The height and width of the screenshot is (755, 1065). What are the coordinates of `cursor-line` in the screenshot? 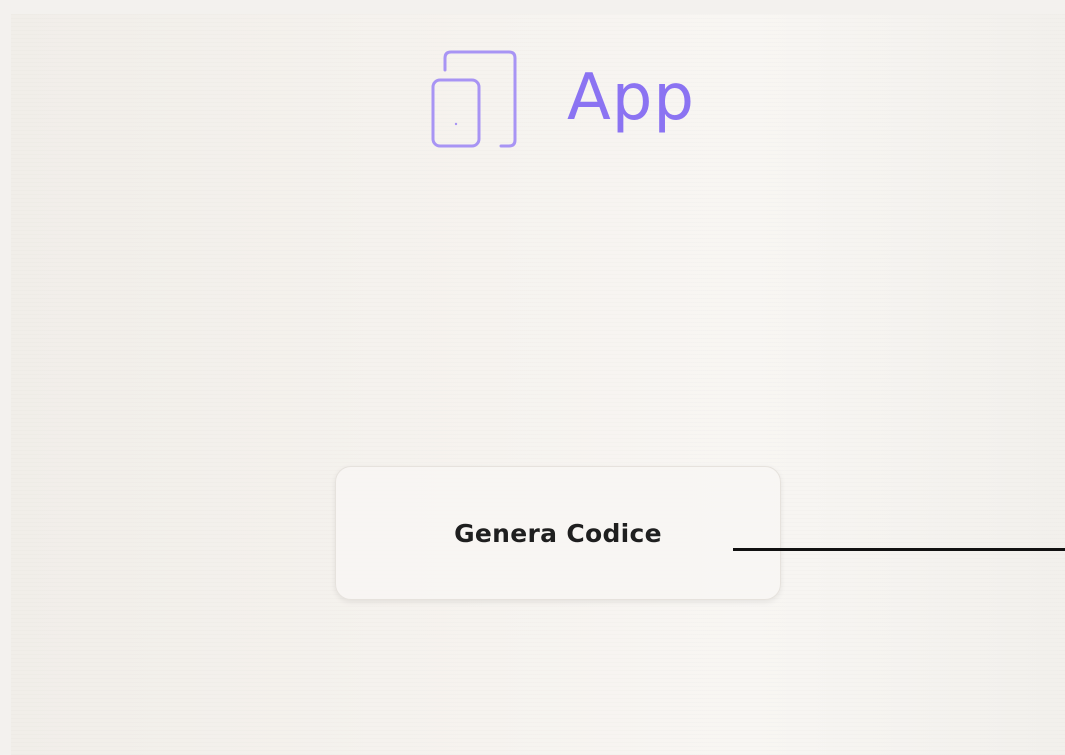 It's located at (899, 549).